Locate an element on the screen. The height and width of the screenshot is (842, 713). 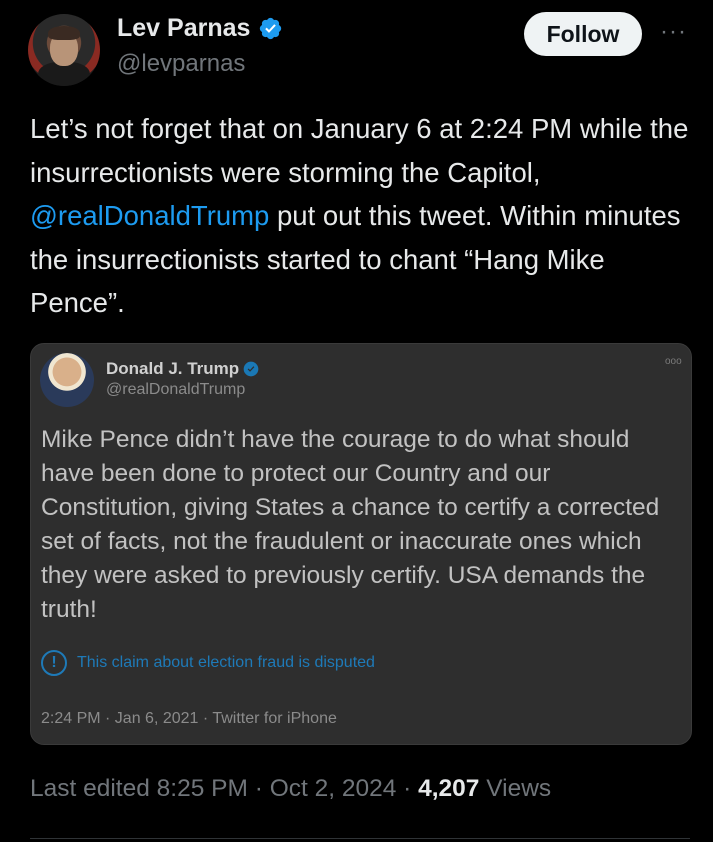
follow-button: Follow is located at coordinates (583, 34).